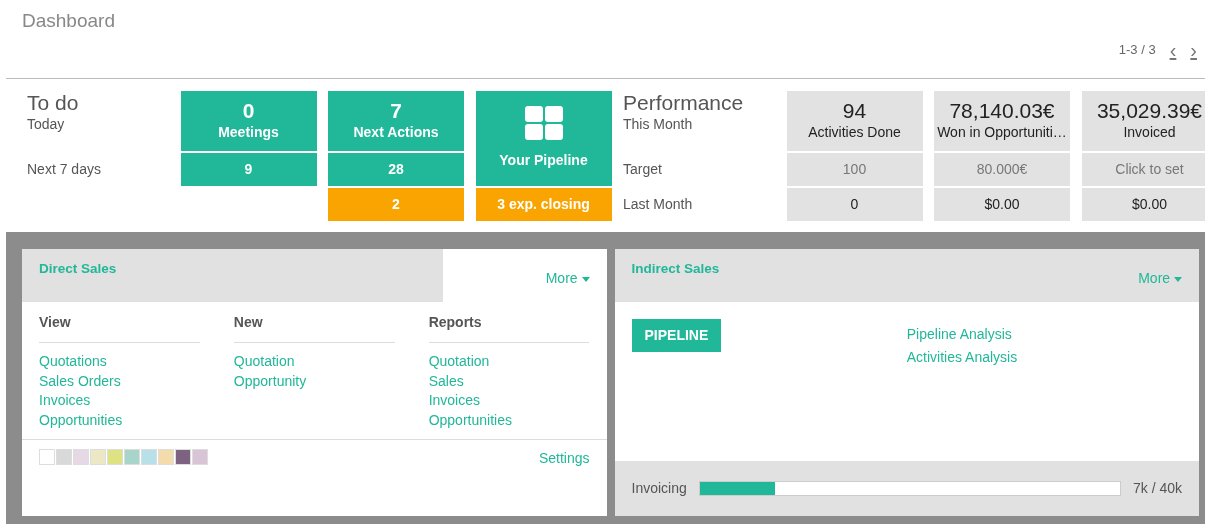 The height and width of the screenshot is (524, 1205). I want to click on previous-button: ‹, so click(1173, 50).